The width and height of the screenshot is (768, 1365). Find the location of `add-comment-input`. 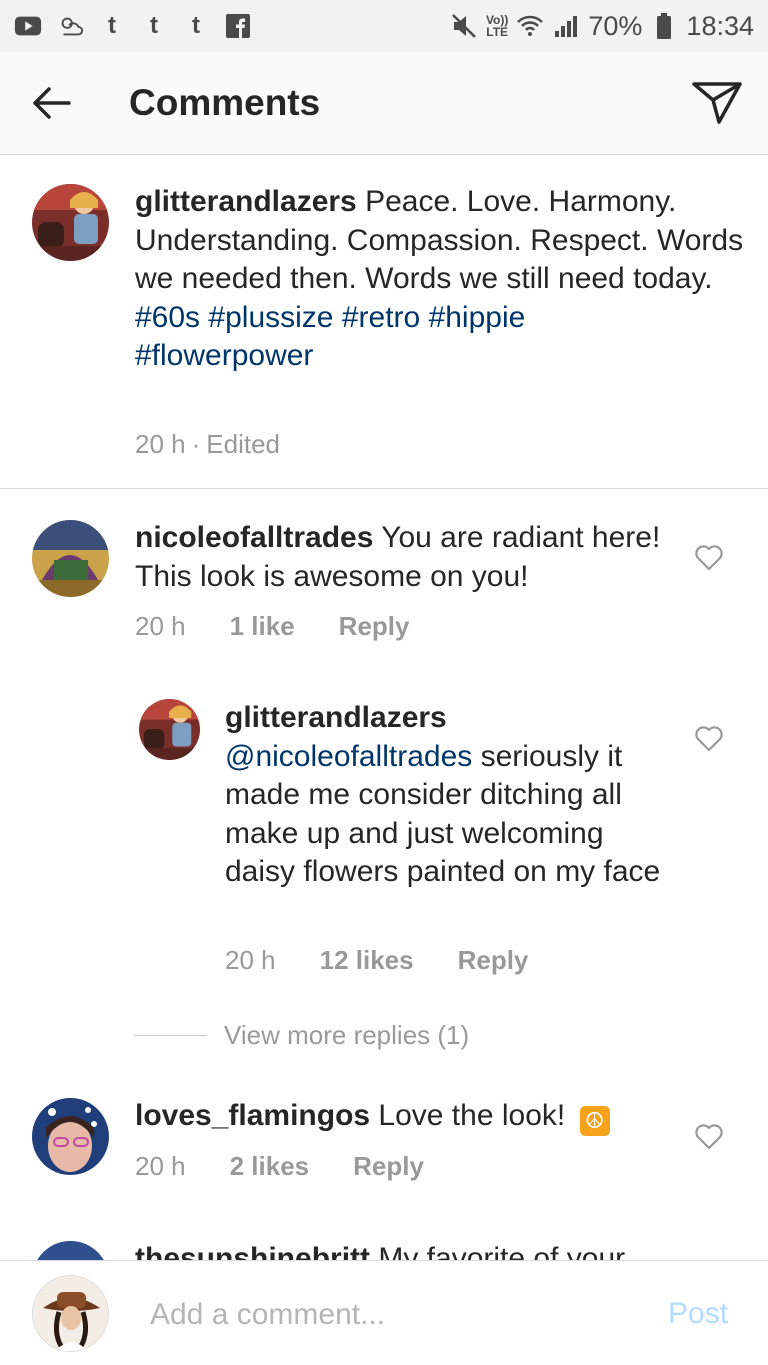

add-comment-input is located at coordinates (390, 1315).